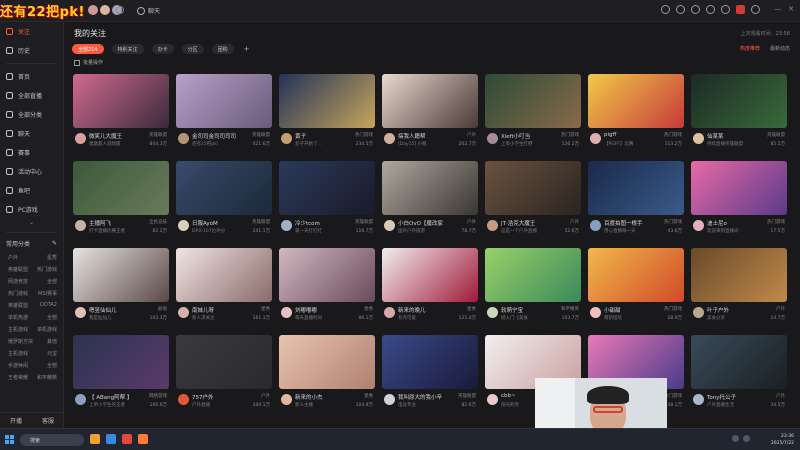 The height and width of the screenshot is (450, 800). I want to click on stream-card: 冷少tcom 英雄联盟 第一天打打打 119.7万, so click(327, 201).